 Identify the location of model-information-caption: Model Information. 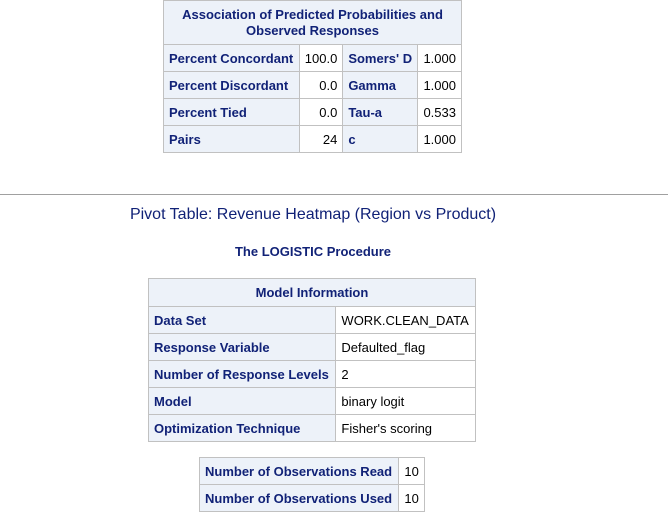
(312, 292).